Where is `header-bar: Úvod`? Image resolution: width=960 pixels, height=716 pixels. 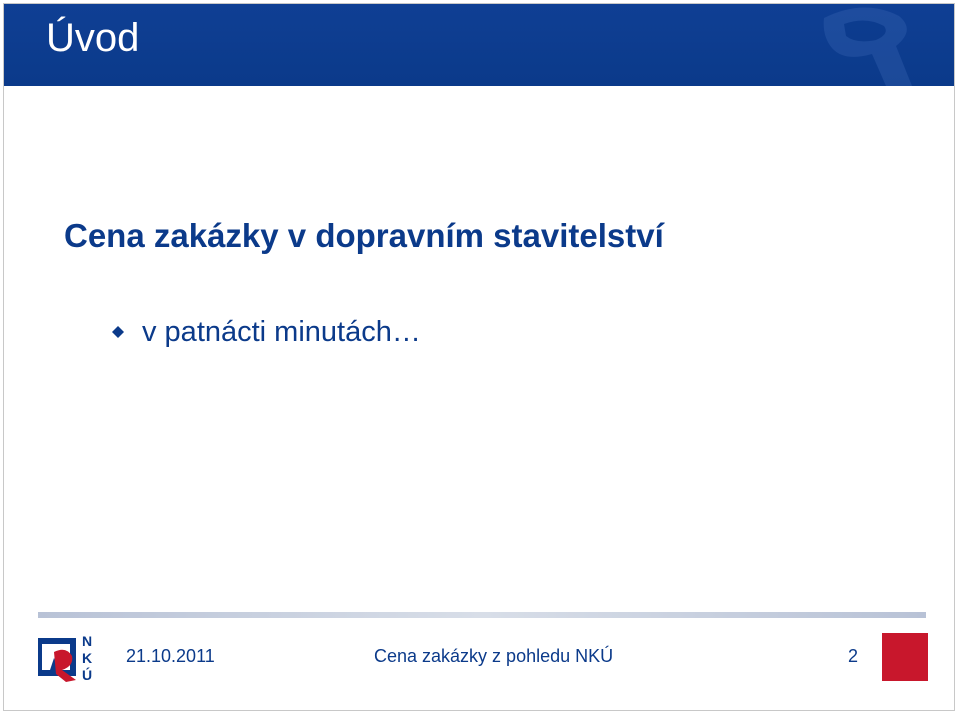 header-bar: Úvod is located at coordinates (479, 45).